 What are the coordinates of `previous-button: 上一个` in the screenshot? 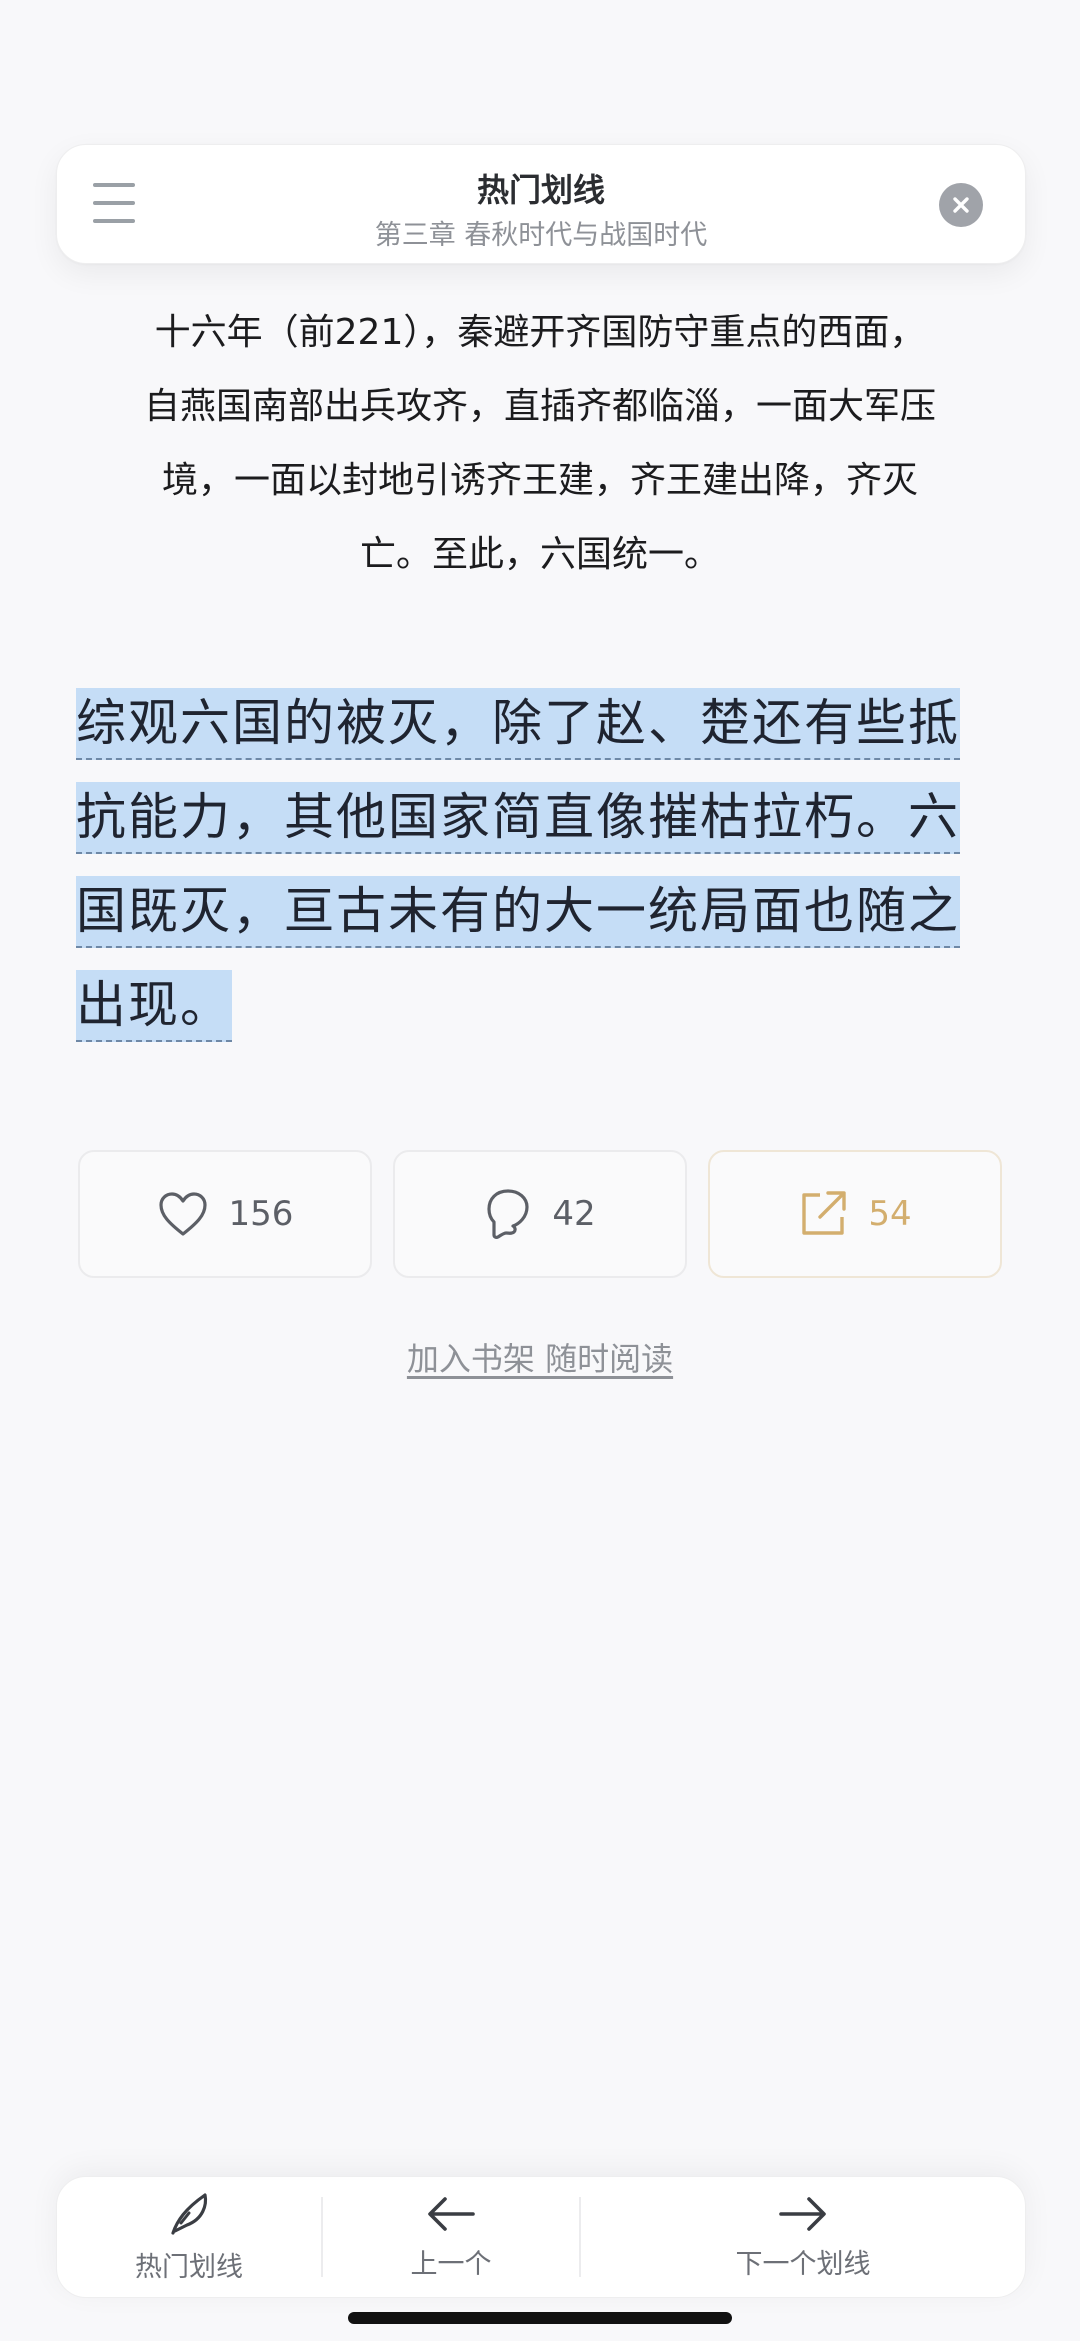 It's located at (451, 2237).